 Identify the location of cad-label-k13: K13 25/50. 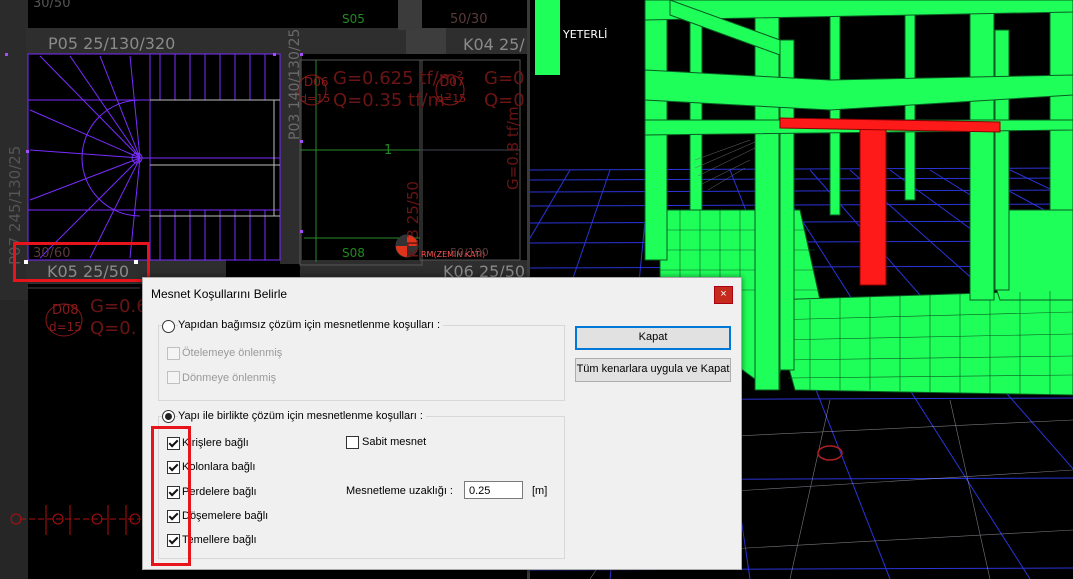
(413, 219).